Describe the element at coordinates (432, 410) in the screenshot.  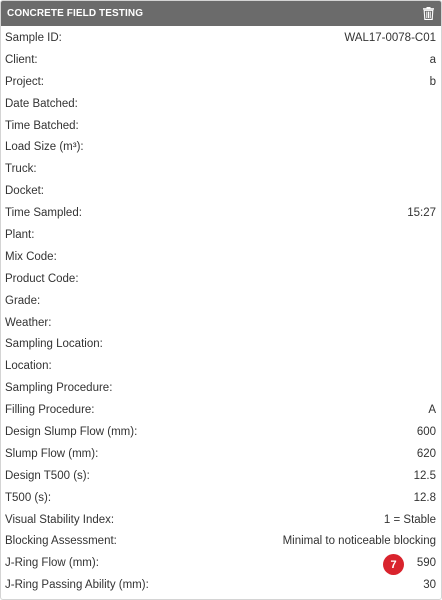
I see `field-value: A` at that location.